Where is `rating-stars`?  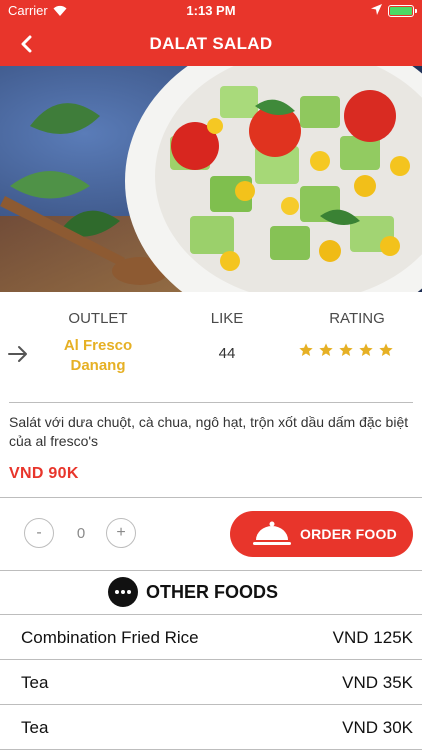 rating-stars is located at coordinates (346, 350).